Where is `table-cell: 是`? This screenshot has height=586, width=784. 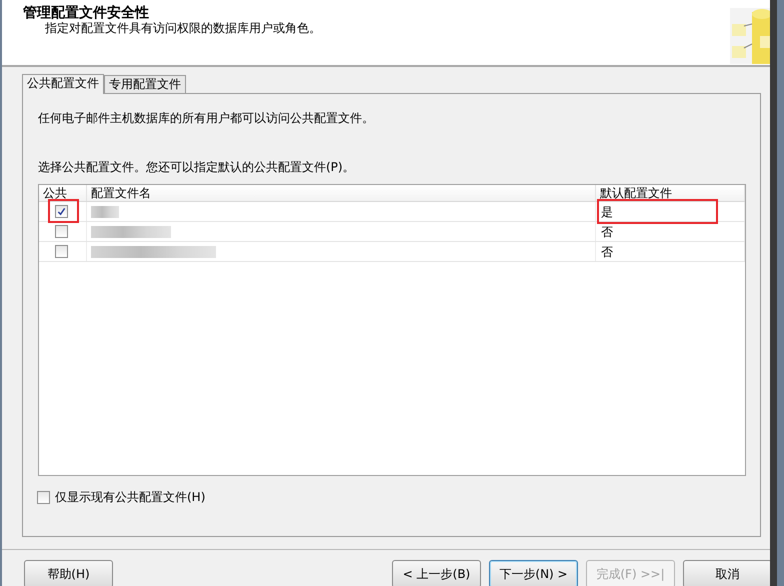 table-cell: 是 is located at coordinates (607, 211).